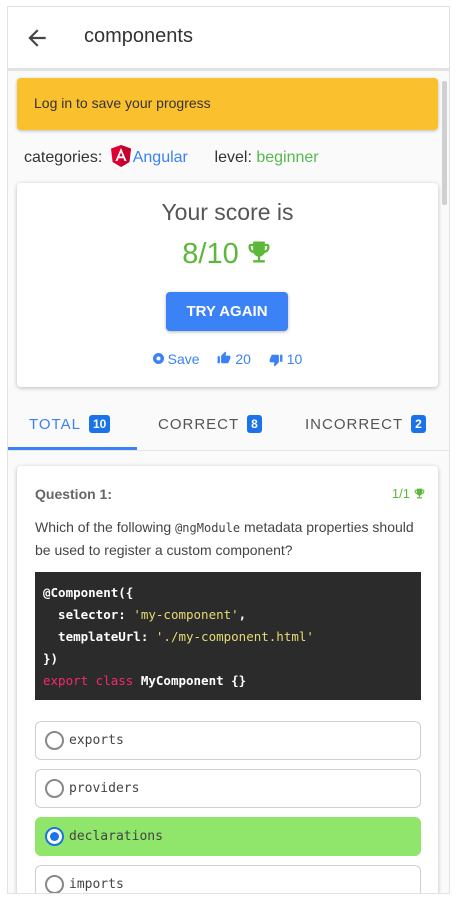  I want to click on save-label: Save, so click(183, 359).